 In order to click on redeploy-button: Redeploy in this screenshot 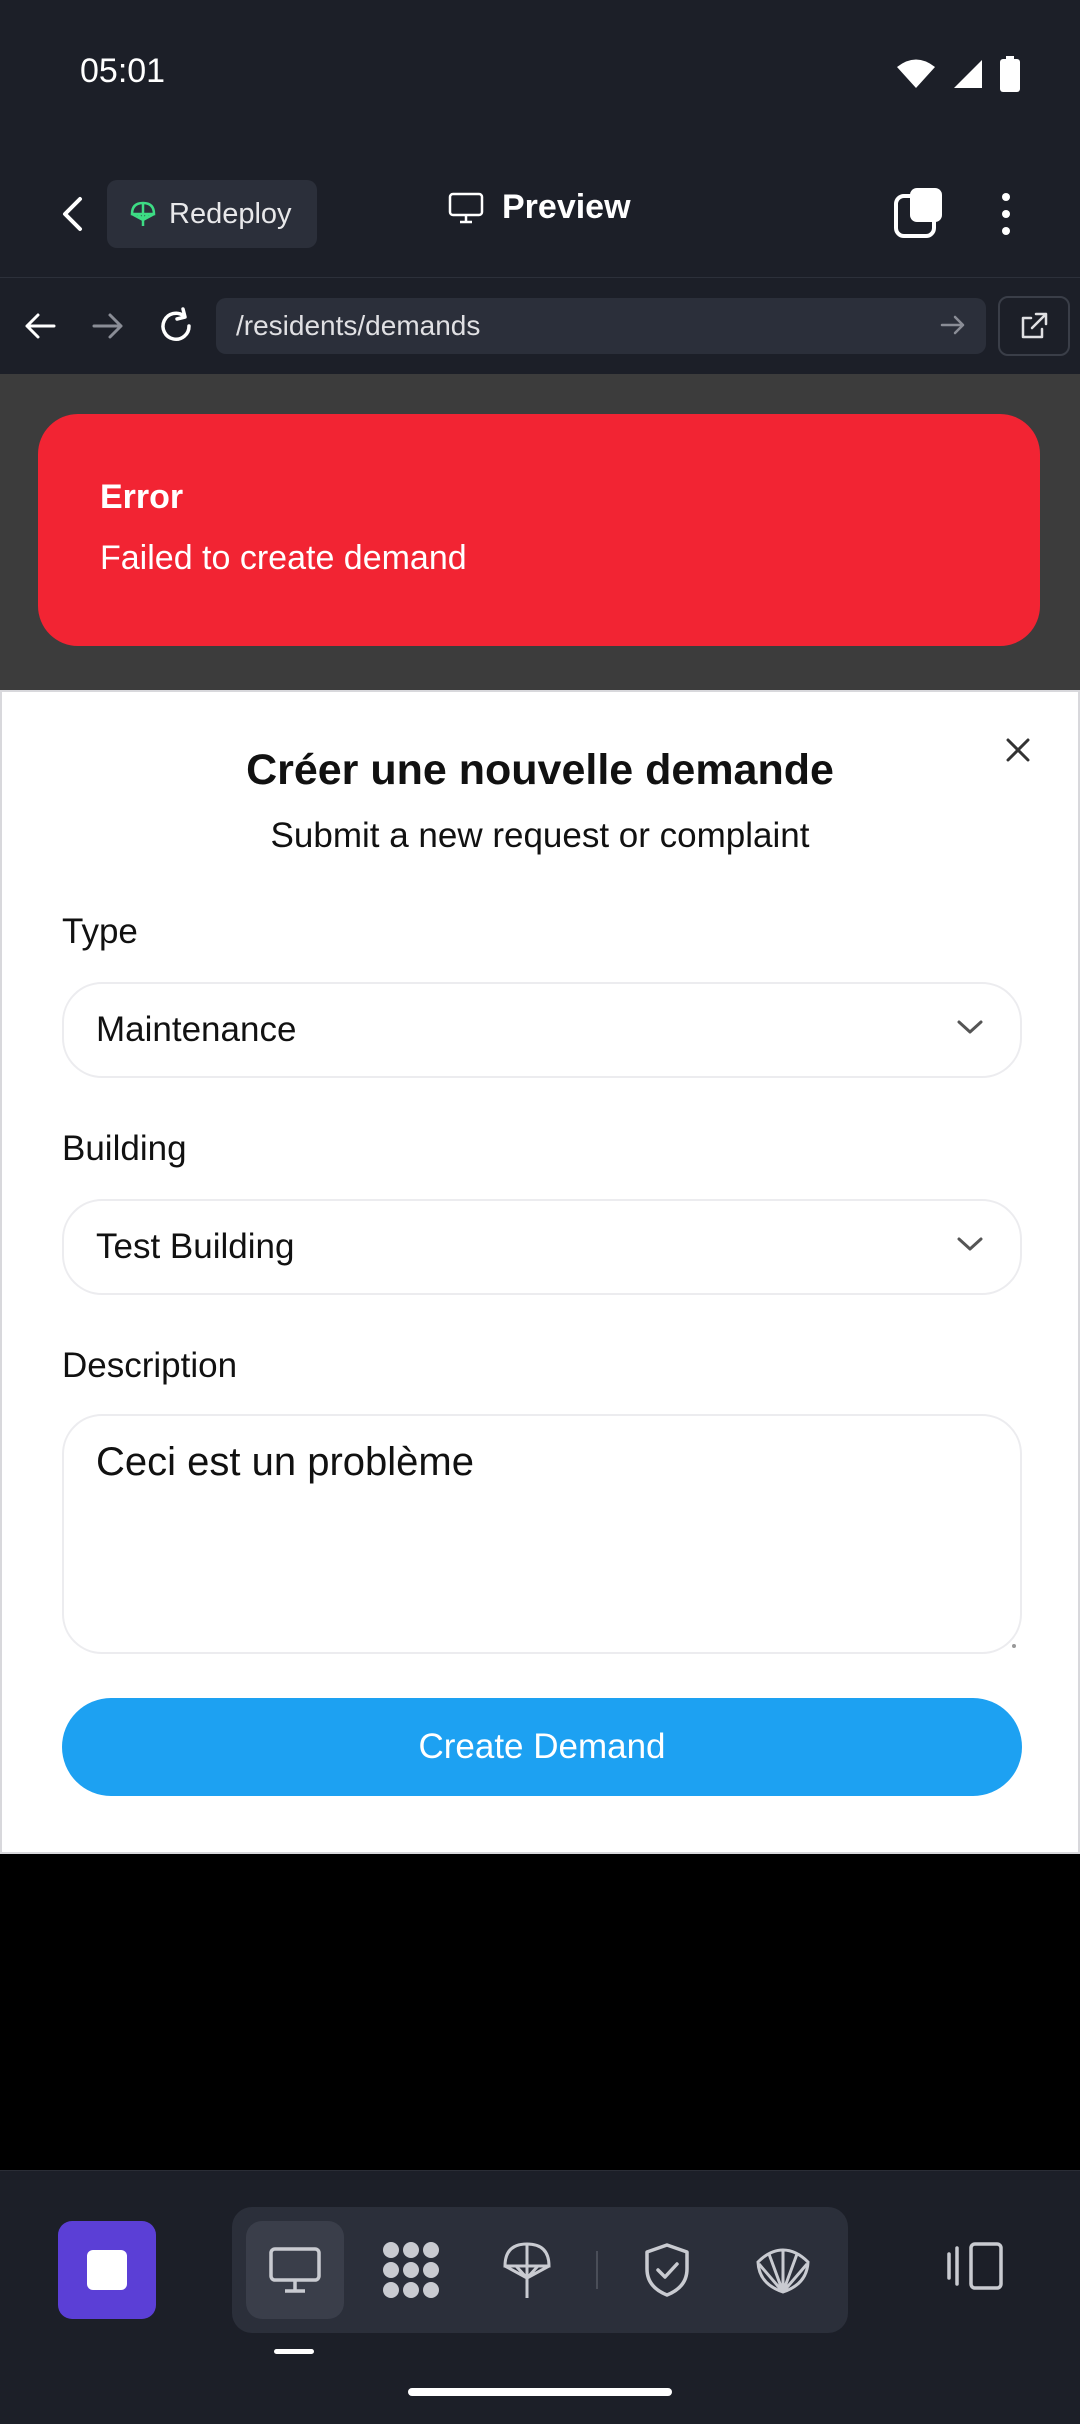, I will do `click(212, 214)`.